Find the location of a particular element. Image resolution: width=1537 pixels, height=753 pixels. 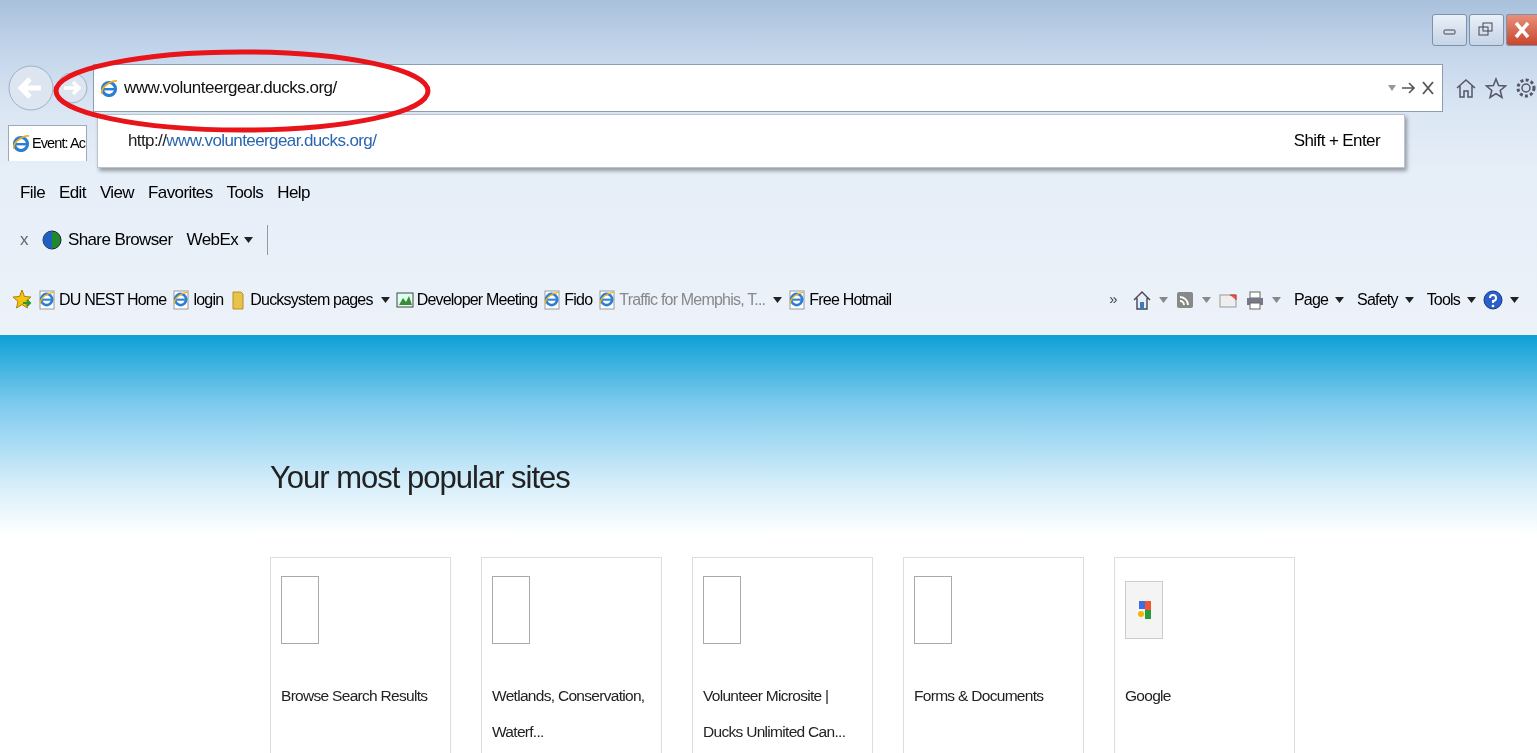

favorite-link: login is located at coordinates (198, 300).